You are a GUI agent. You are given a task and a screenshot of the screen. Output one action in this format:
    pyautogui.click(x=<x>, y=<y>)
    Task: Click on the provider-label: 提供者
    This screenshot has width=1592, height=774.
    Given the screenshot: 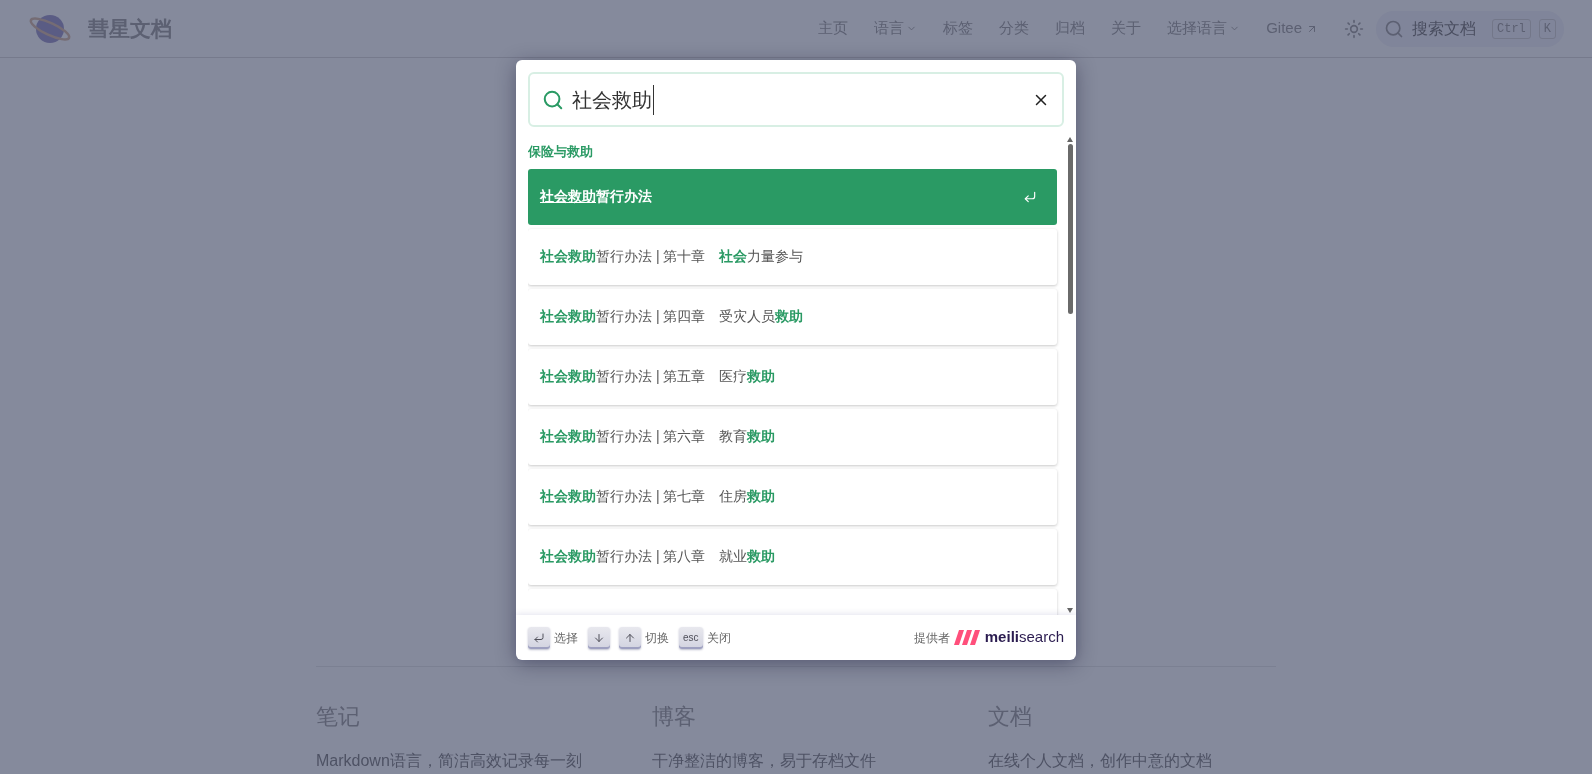 What is the action you would take?
    pyautogui.click(x=931, y=638)
    